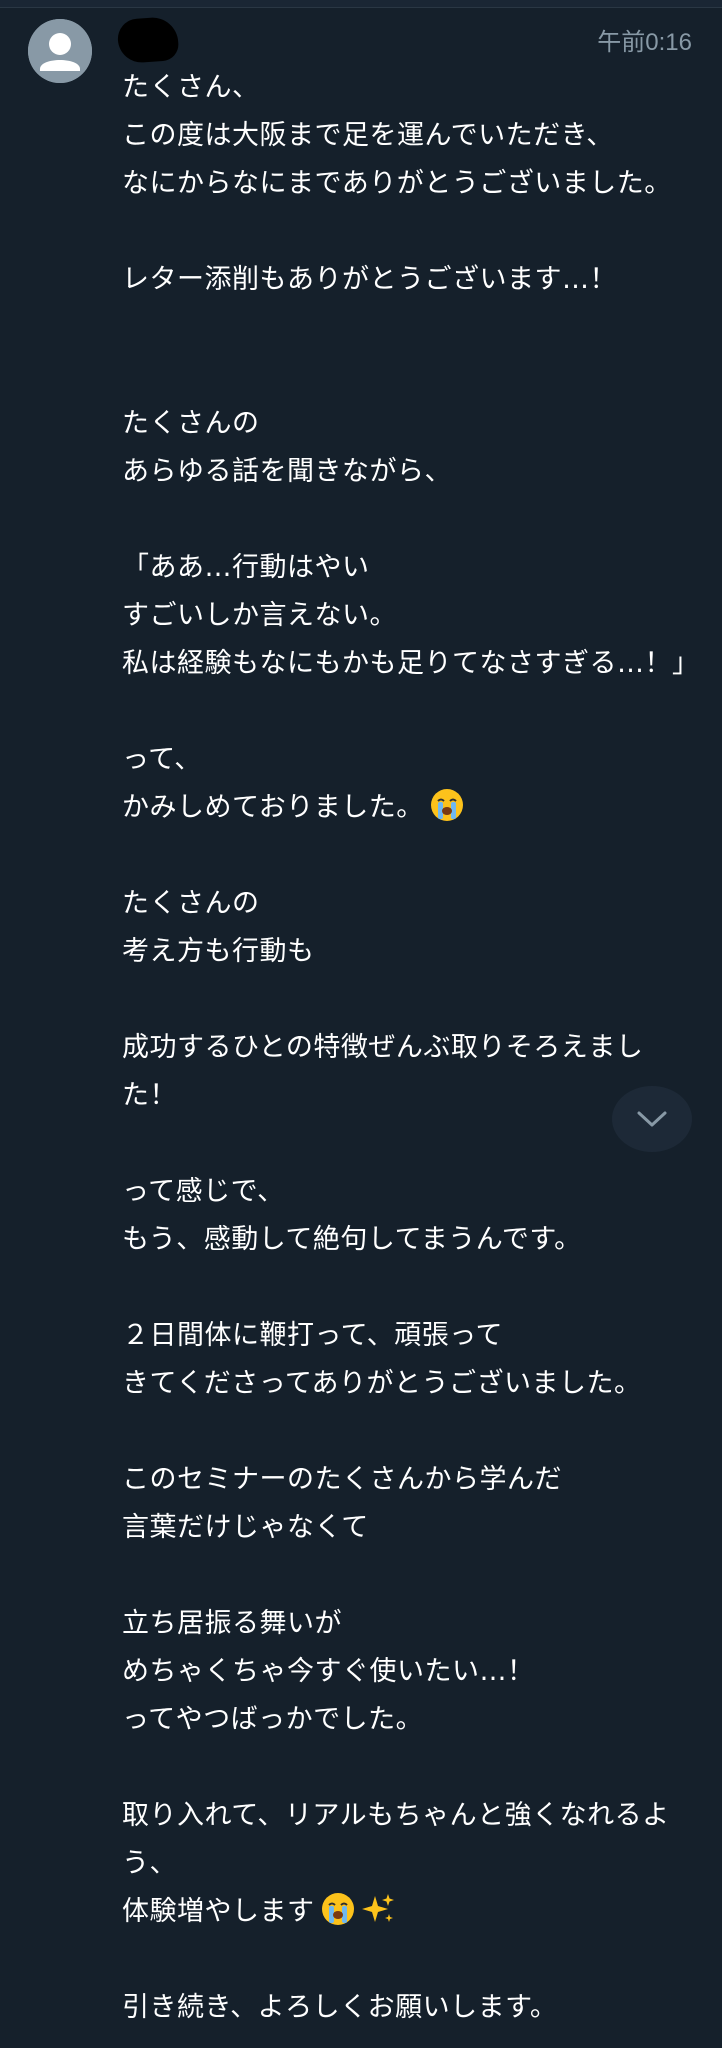 The image size is (722, 2048). I want to click on message-line: 引き続き、よろしくお願いします。, so click(340, 2007).